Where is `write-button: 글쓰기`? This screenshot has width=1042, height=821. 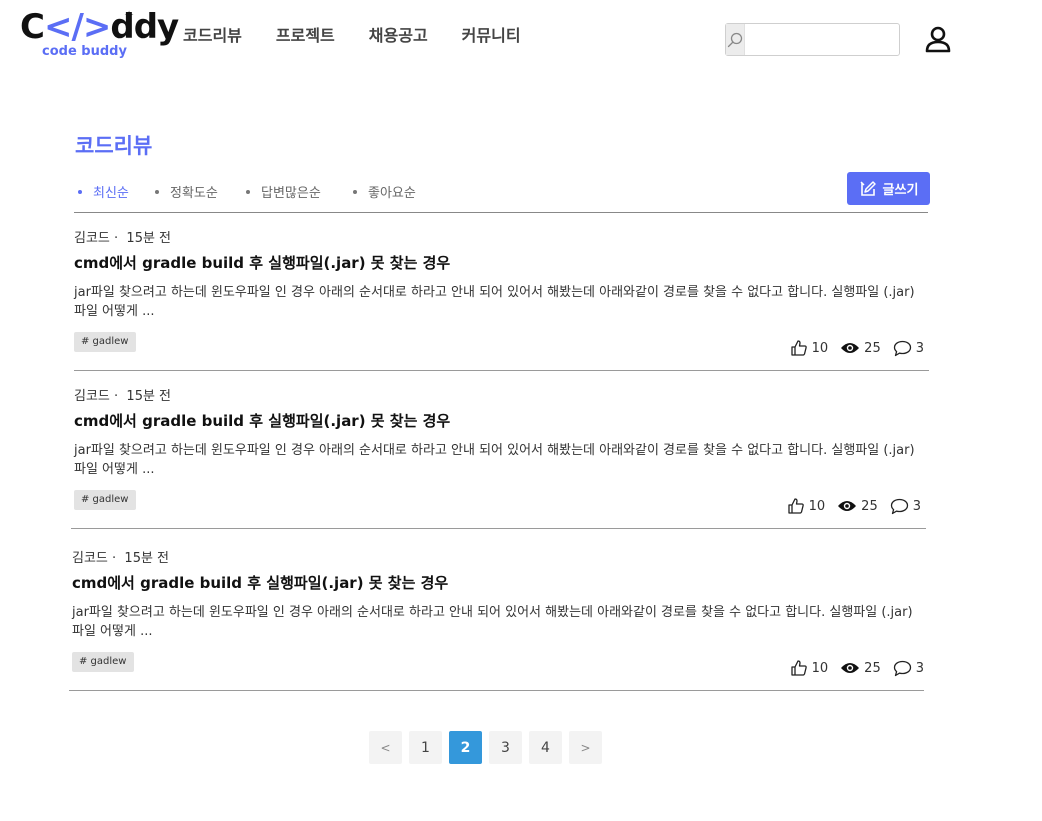
write-button: 글쓰기 is located at coordinates (888, 188).